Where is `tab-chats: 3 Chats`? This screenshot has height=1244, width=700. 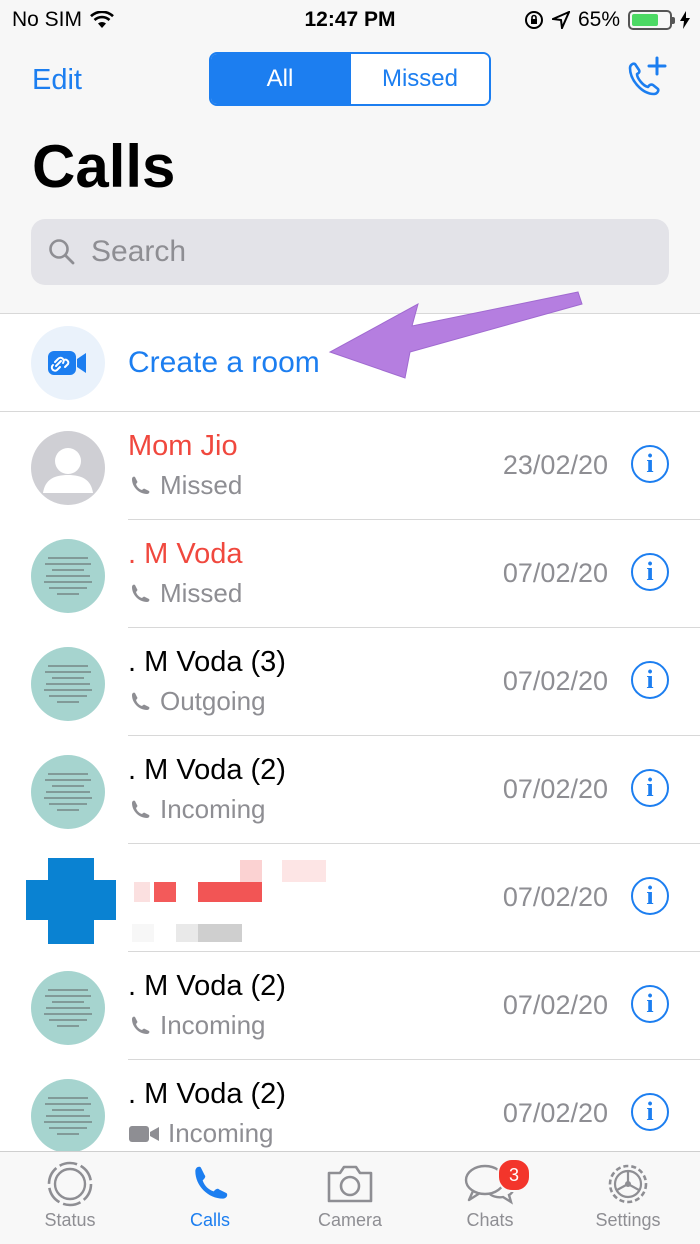 tab-chats: 3 Chats is located at coordinates (490, 1194).